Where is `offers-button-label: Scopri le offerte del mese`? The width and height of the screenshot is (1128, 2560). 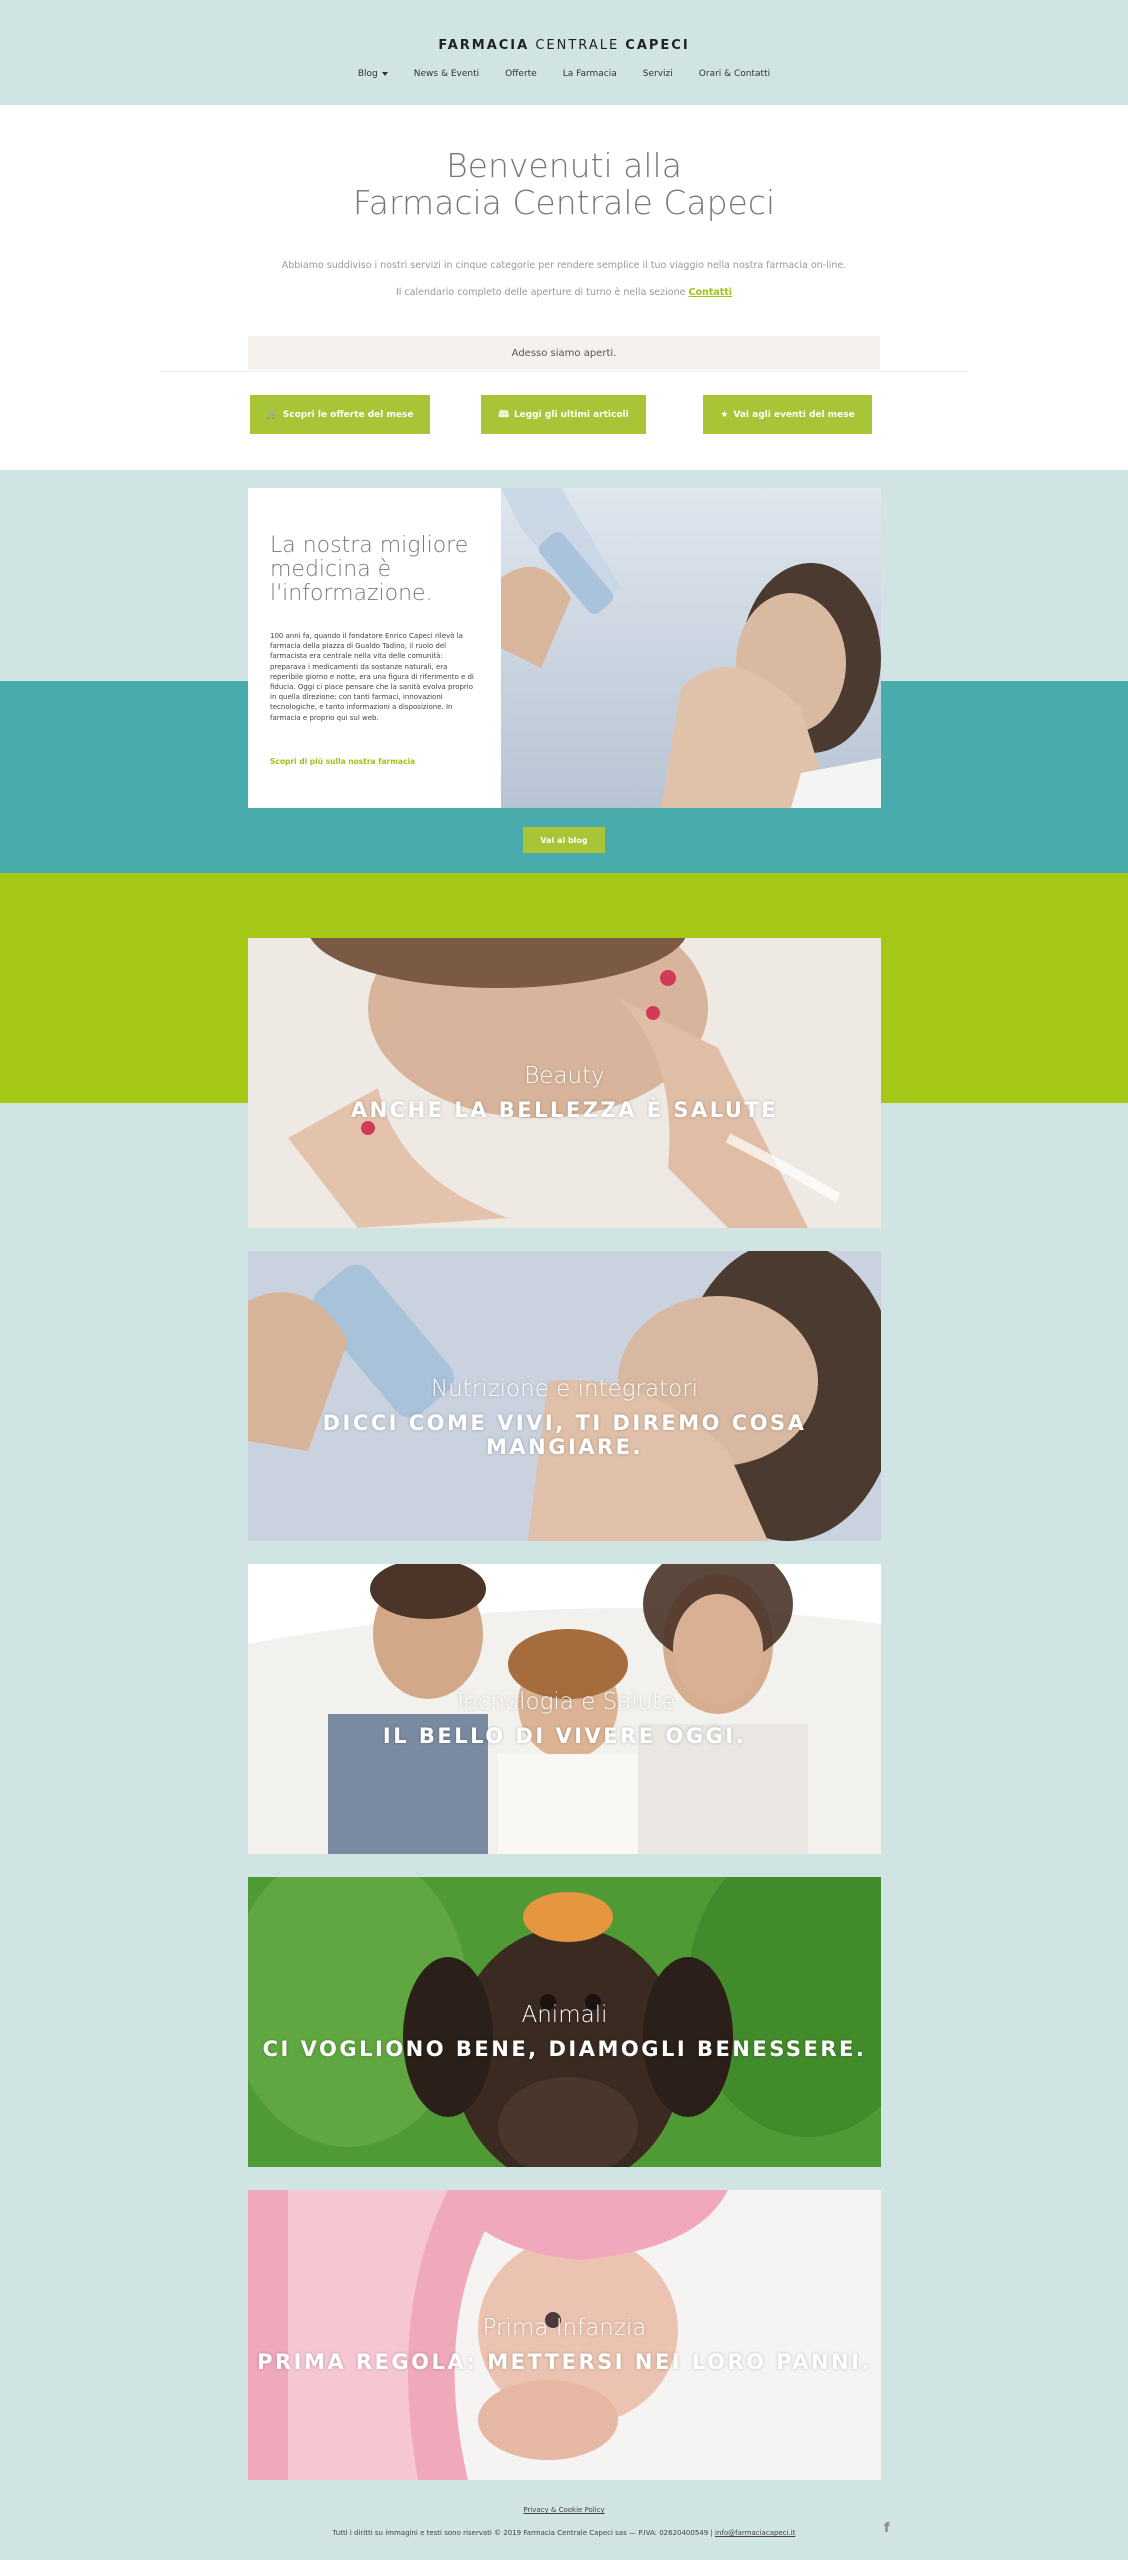
offers-button-label: Scopri le offerte del mese is located at coordinates (348, 414).